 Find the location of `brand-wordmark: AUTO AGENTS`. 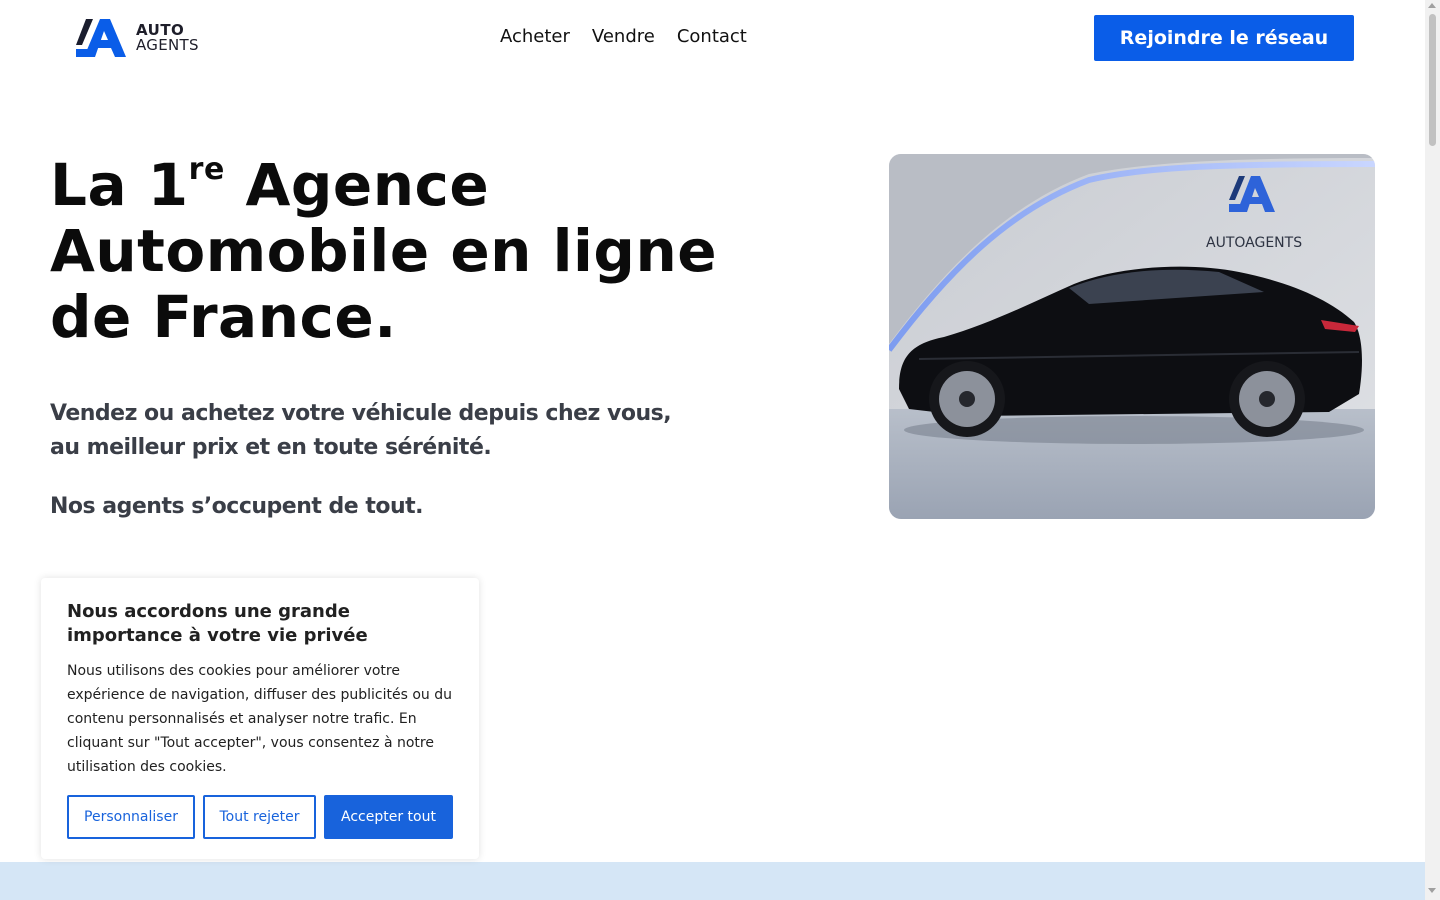

brand-wordmark: AUTO AGENTS is located at coordinates (167, 38).